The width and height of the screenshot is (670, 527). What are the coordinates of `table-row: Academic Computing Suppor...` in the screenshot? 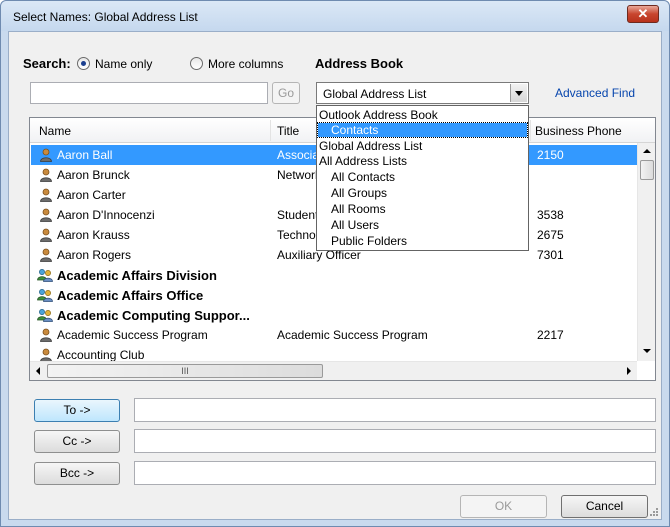 It's located at (334, 315).